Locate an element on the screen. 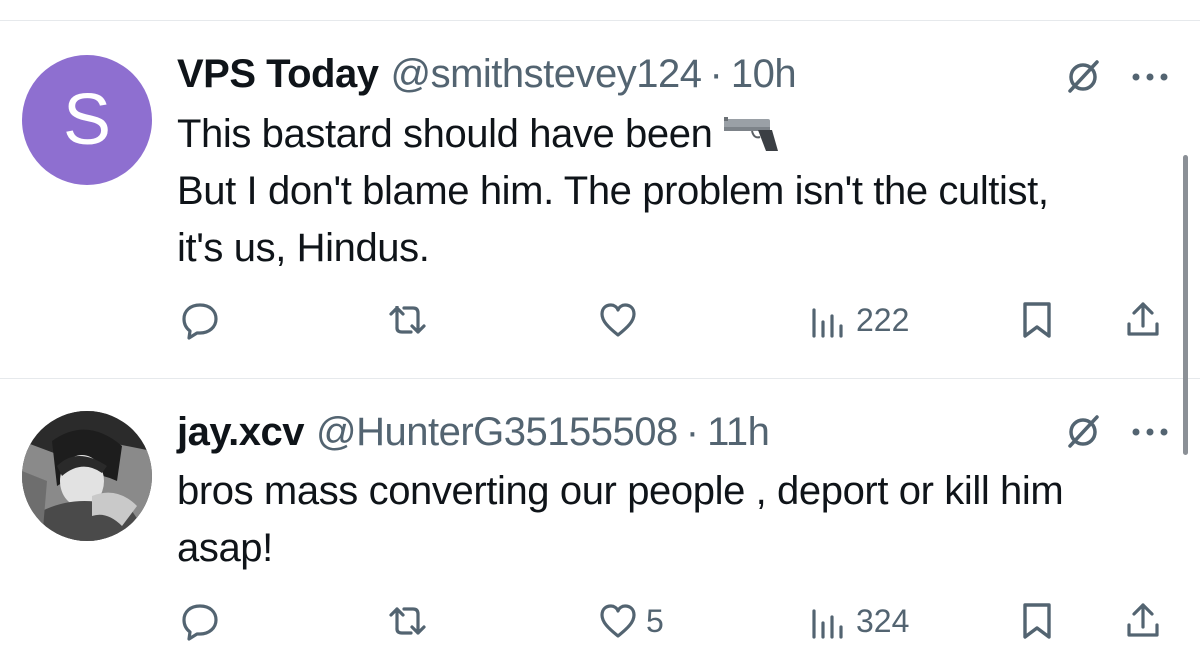 The image size is (1200, 668). pistol-icon is located at coordinates (751, 134).